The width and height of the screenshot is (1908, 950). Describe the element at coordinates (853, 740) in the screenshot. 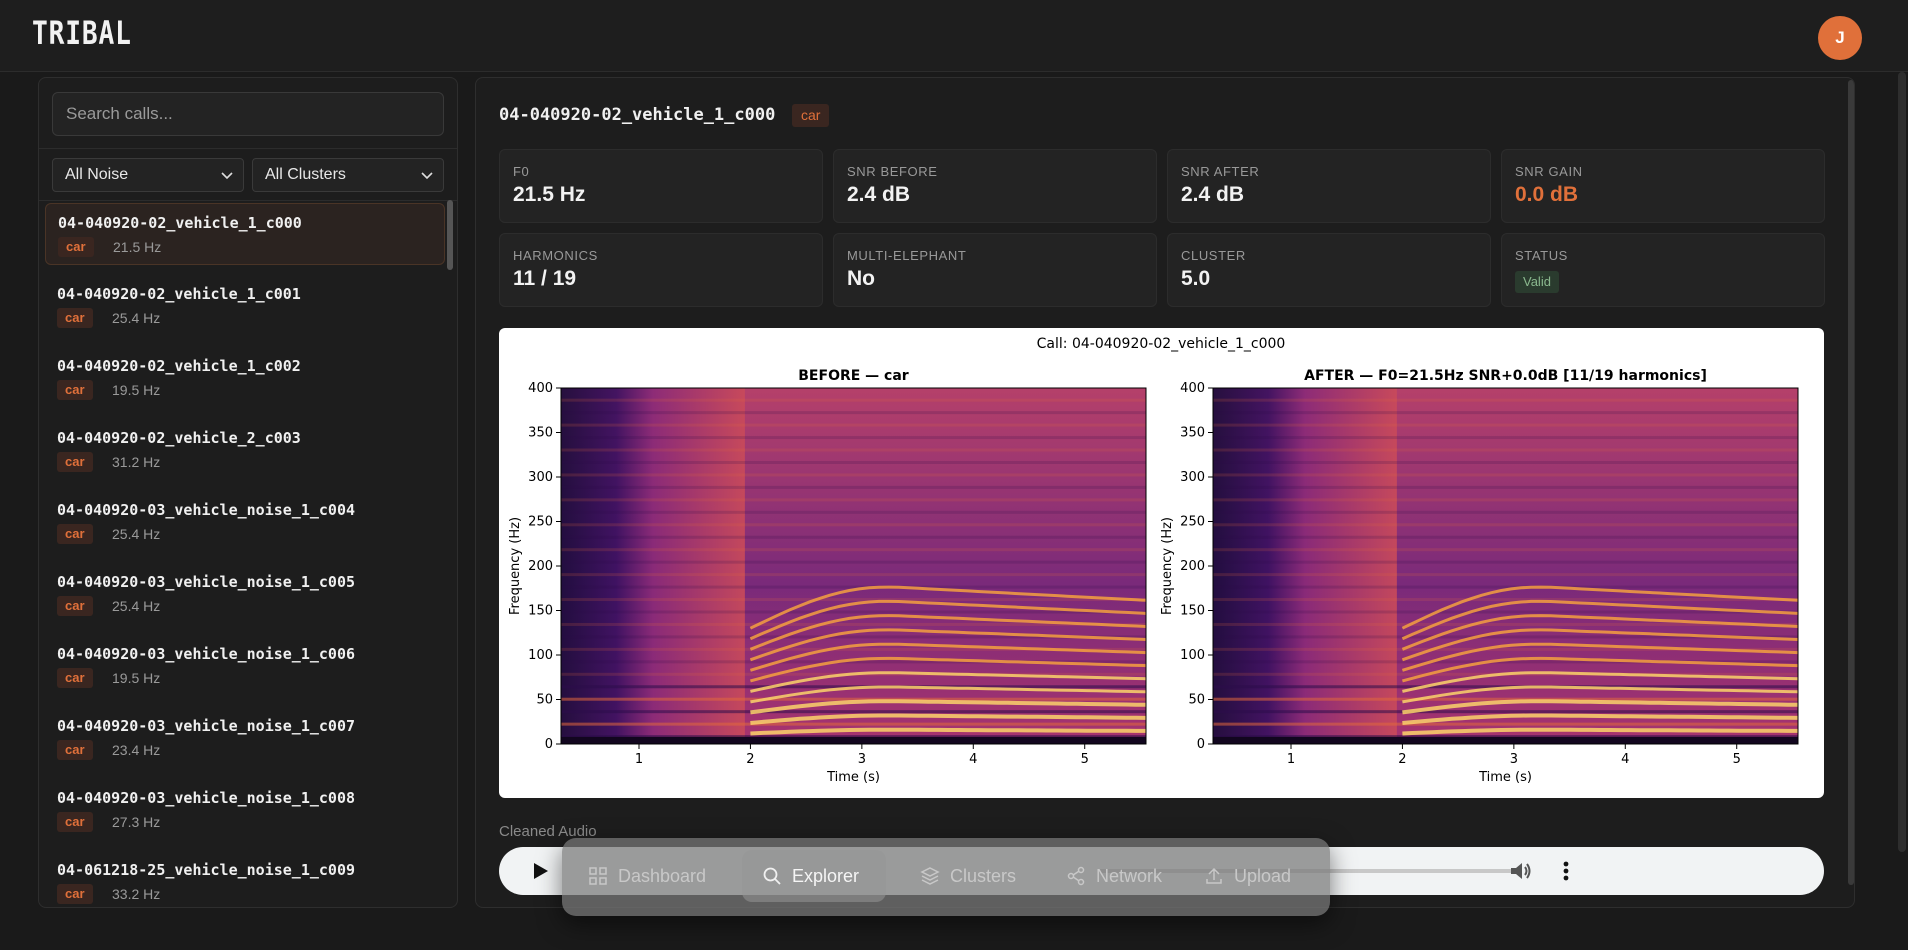

I see `low-frequency-floor` at that location.